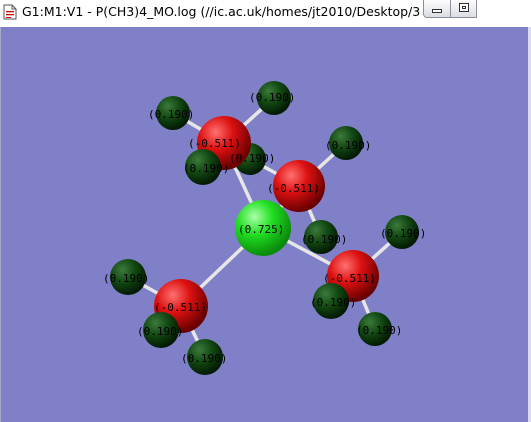 The width and height of the screenshot is (531, 422). I want to click on minimize-button, so click(437, 9).